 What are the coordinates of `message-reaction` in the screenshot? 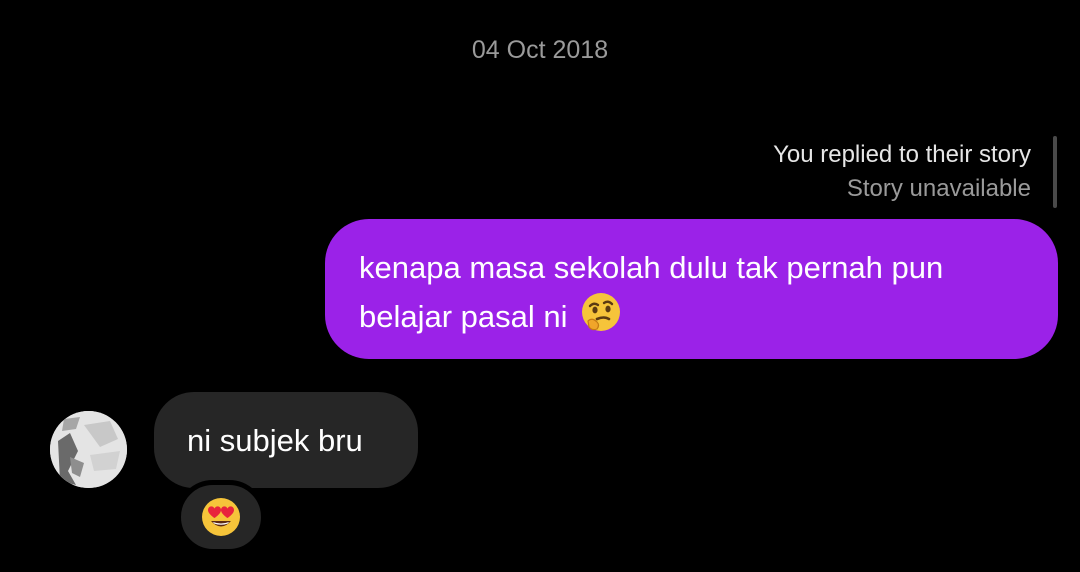 It's located at (221, 517).